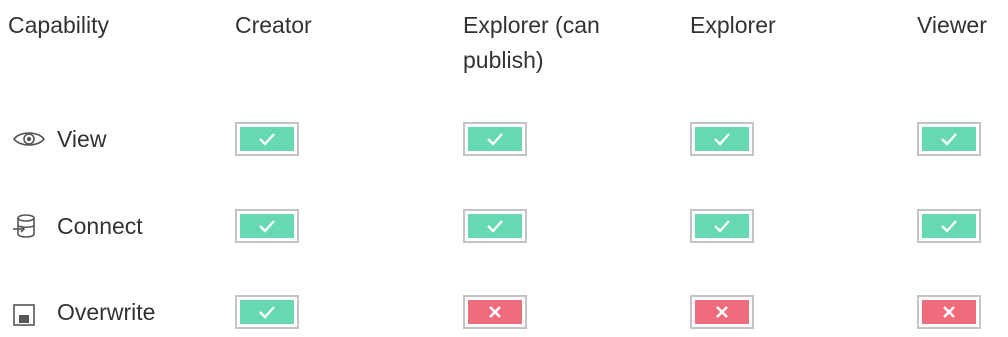  I want to click on permission-cell-connect-creator, so click(267, 226).